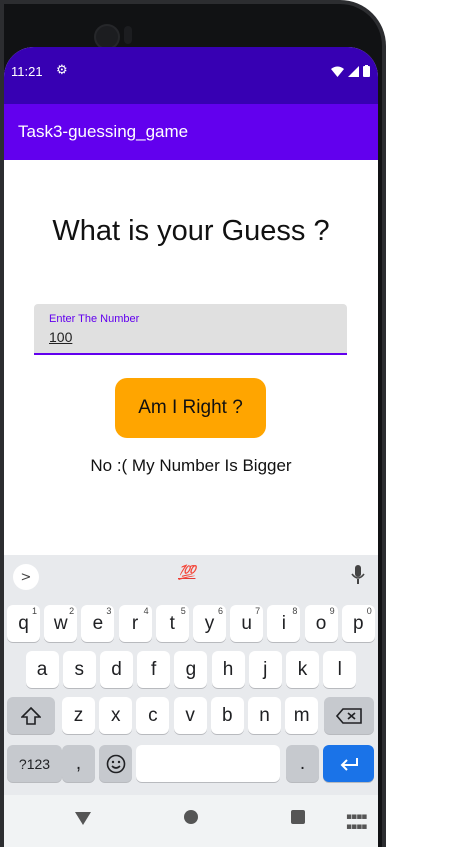 The width and height of the screenshot is (452, 847). I want to click on key-x-label: x, so click(115, 715).